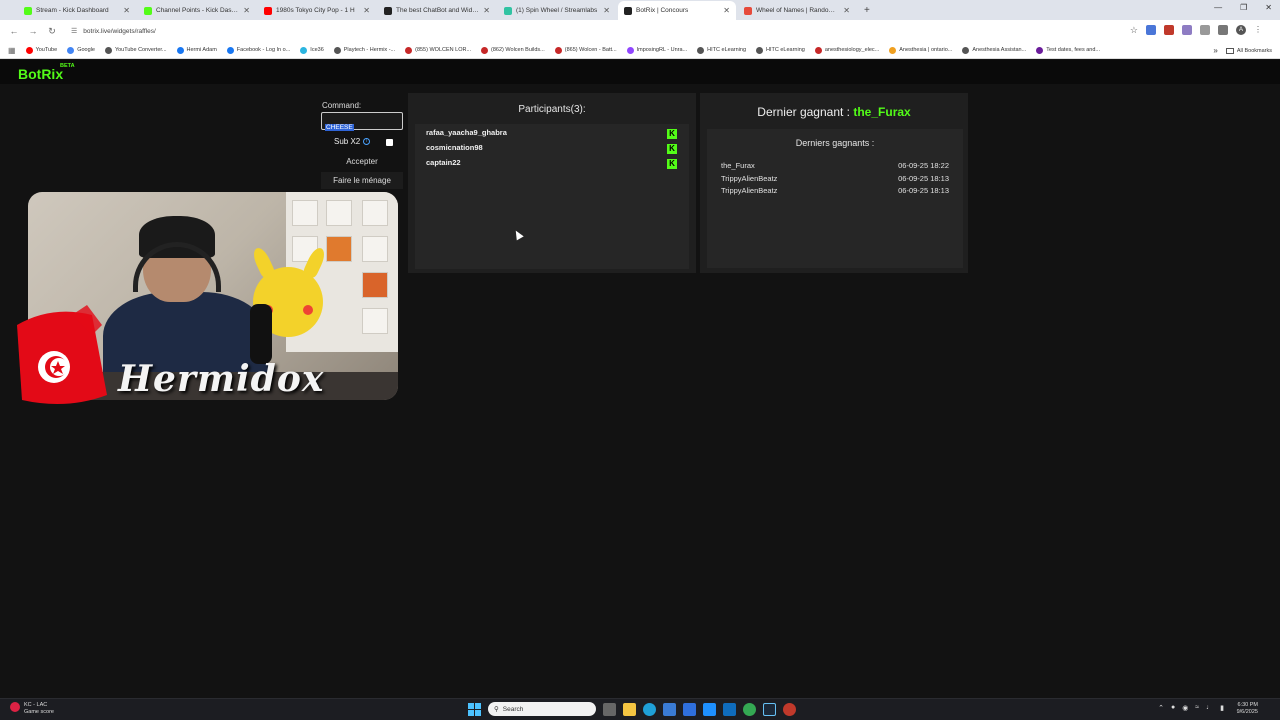 This screenshot has height=720, width=1280. Describe the element at coordinates (1258, 30) in the screenshot. I see `menu-dots-icon: ⋮` at that location.